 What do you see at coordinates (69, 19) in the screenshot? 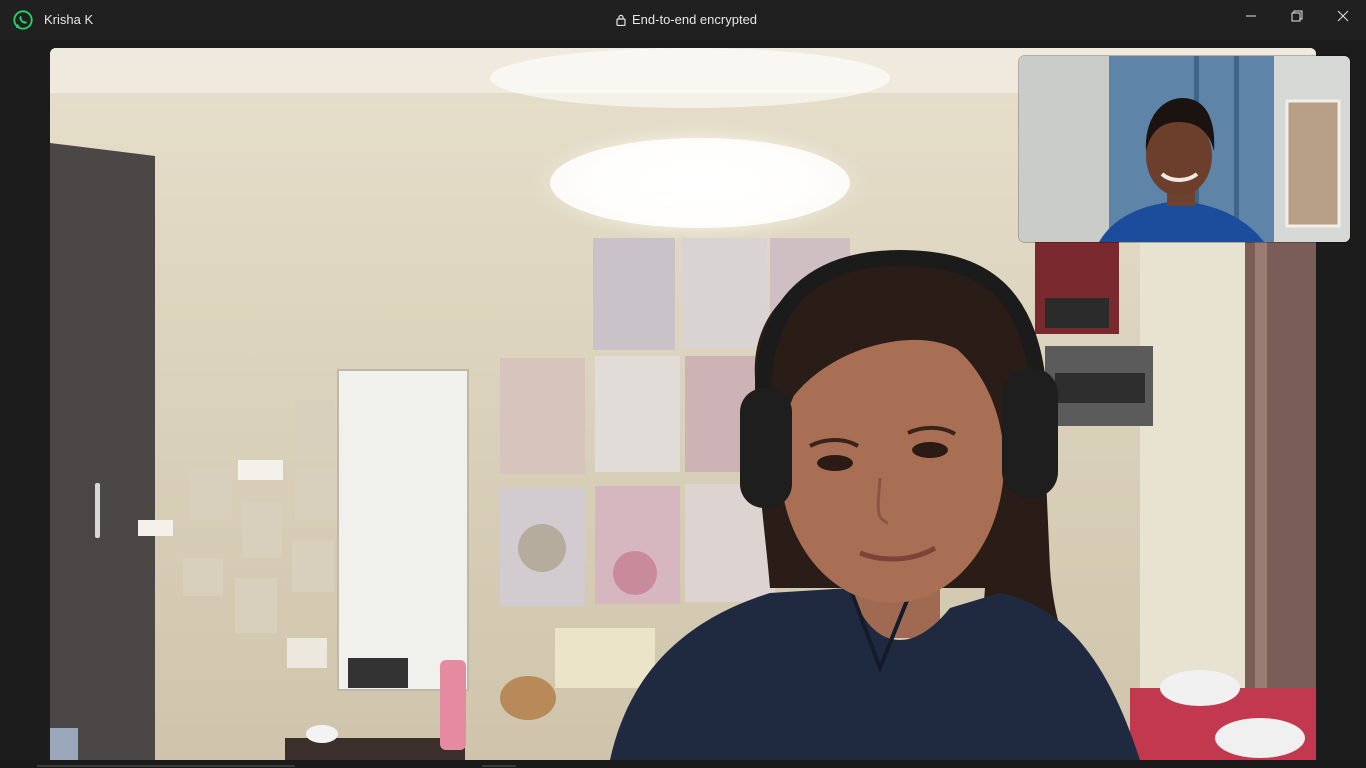
I see `contact-name: Krisha K` at bounding box center [69, 19].